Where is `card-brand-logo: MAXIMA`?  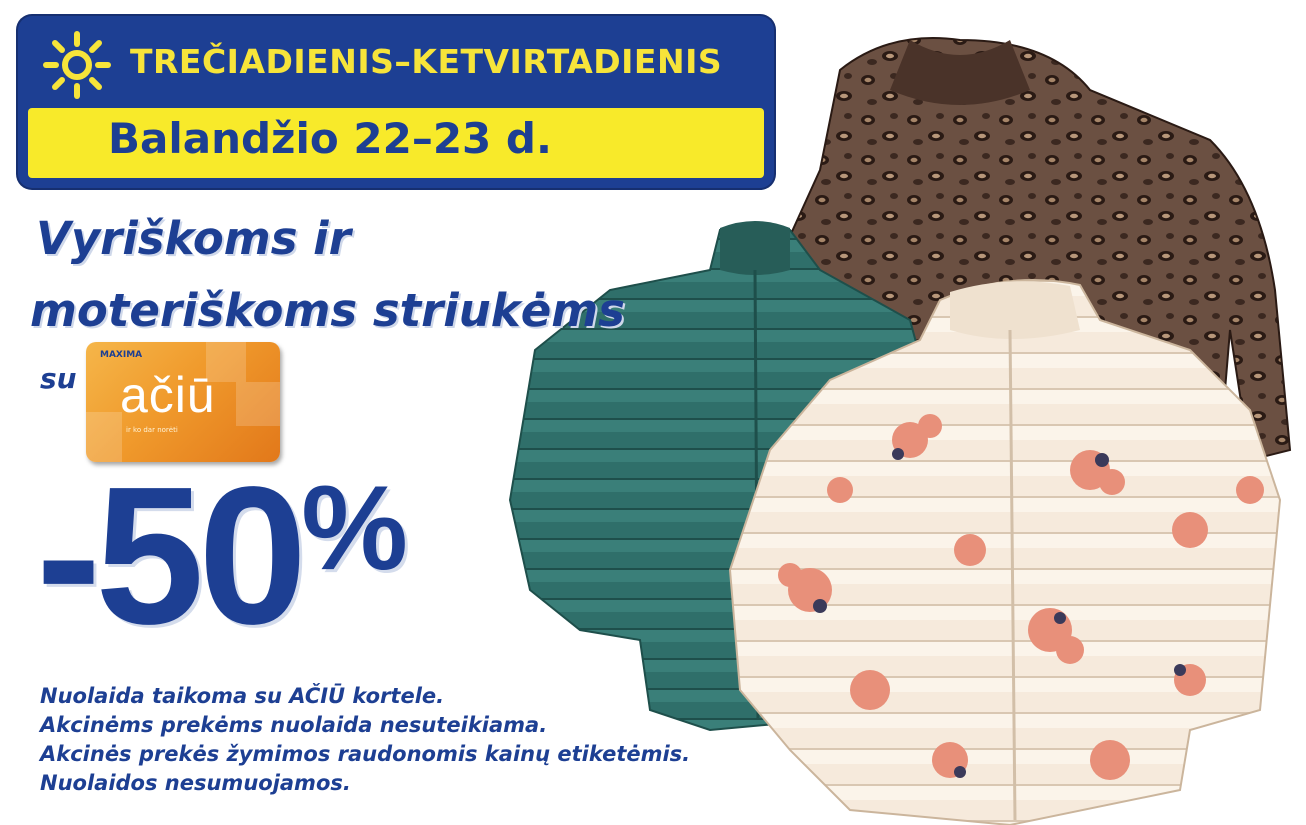 card-brand-logo: MAXIMA is located at coordinates (121, 355).